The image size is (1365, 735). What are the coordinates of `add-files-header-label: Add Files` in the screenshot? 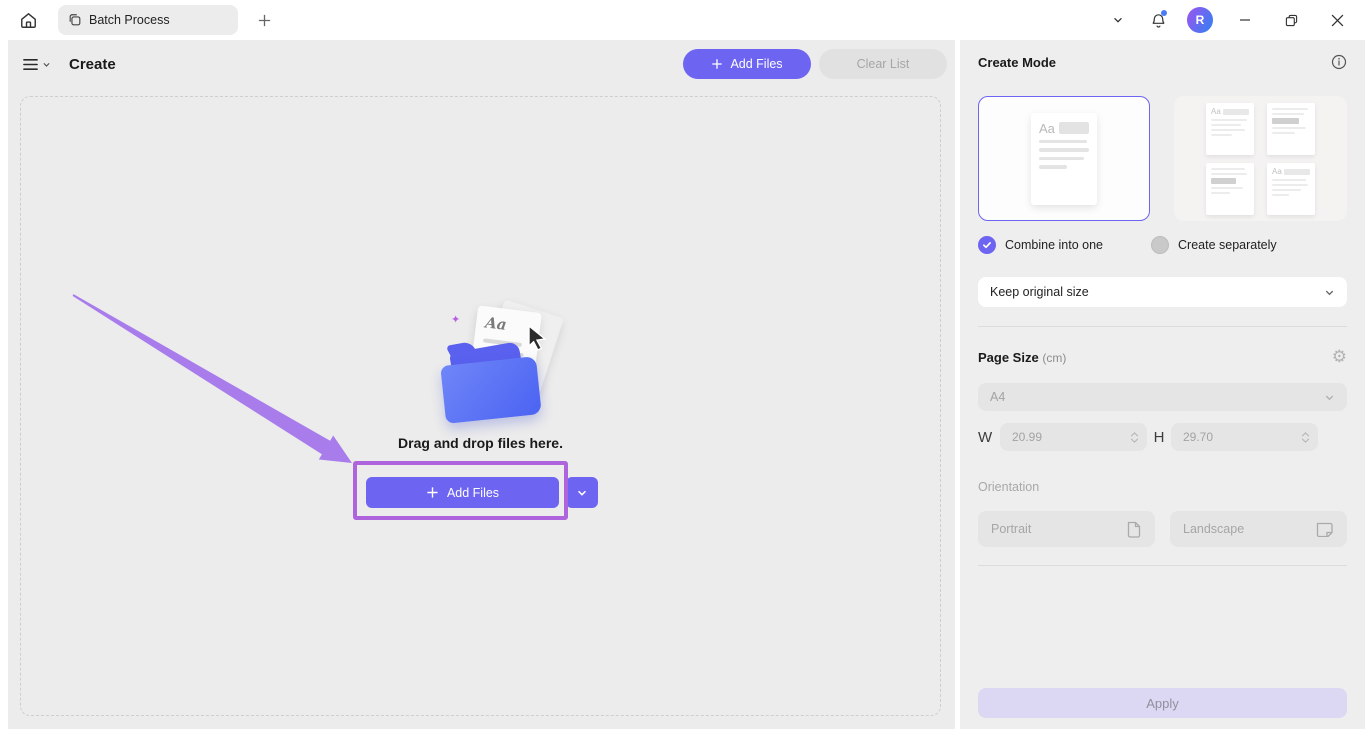 It's located at (756, 64).